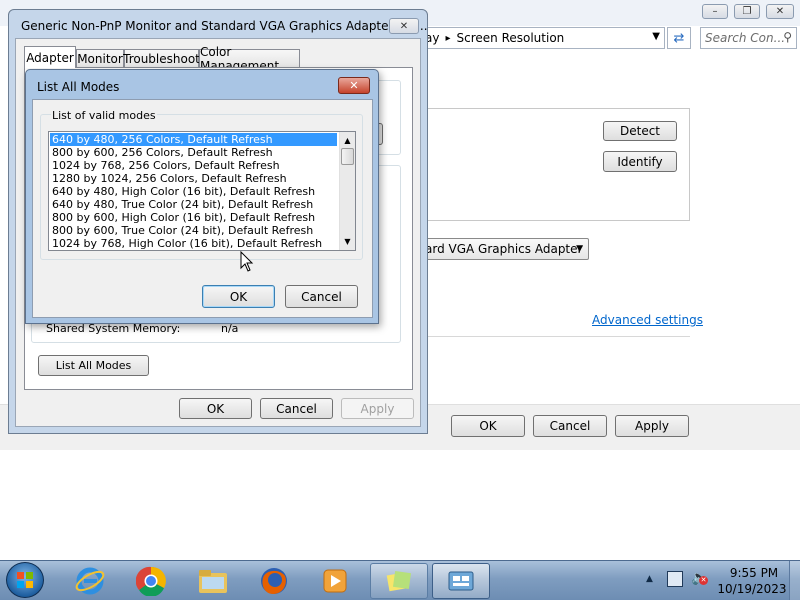  What do you see at coordinates (193, 152) in the screenshot?
I see `mode-list-item: 800 by 600, 256 Colors, Default Refresh` at bounding box center [193, 152].